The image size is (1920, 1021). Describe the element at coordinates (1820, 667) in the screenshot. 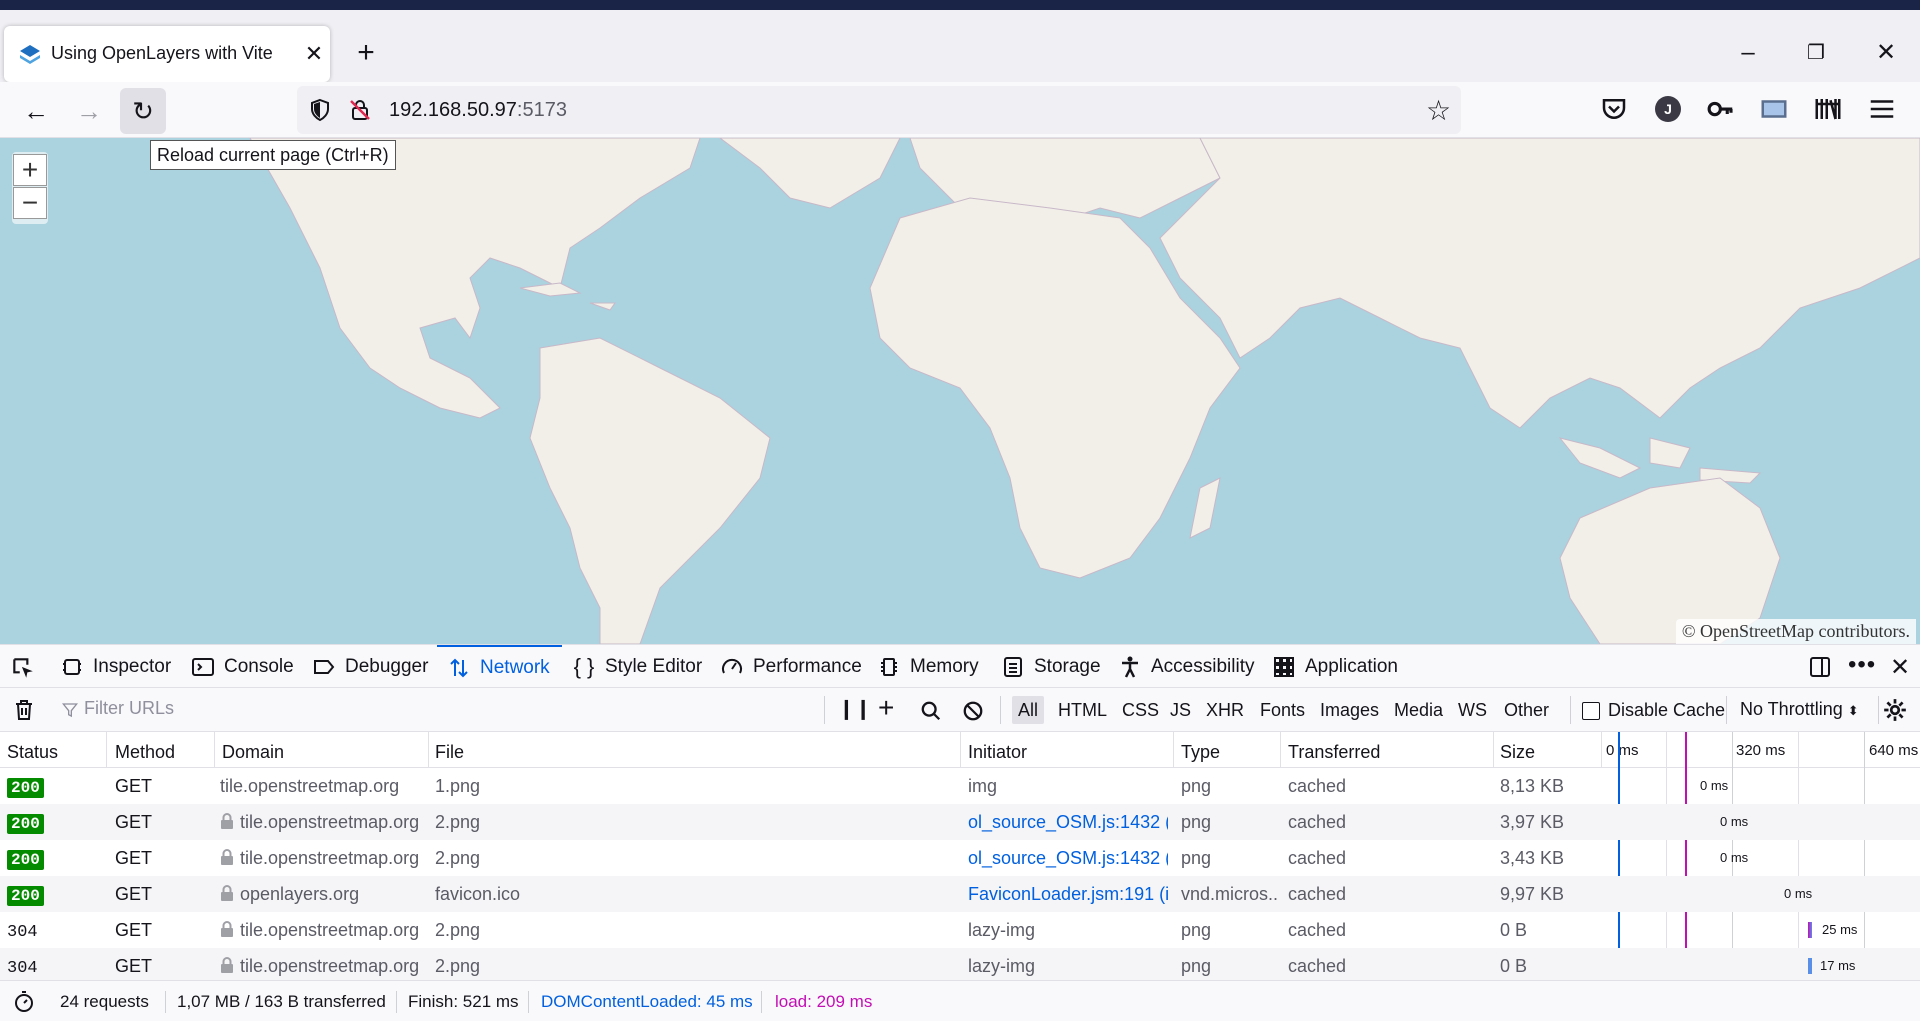

I see `dock-side-icon` at that location.